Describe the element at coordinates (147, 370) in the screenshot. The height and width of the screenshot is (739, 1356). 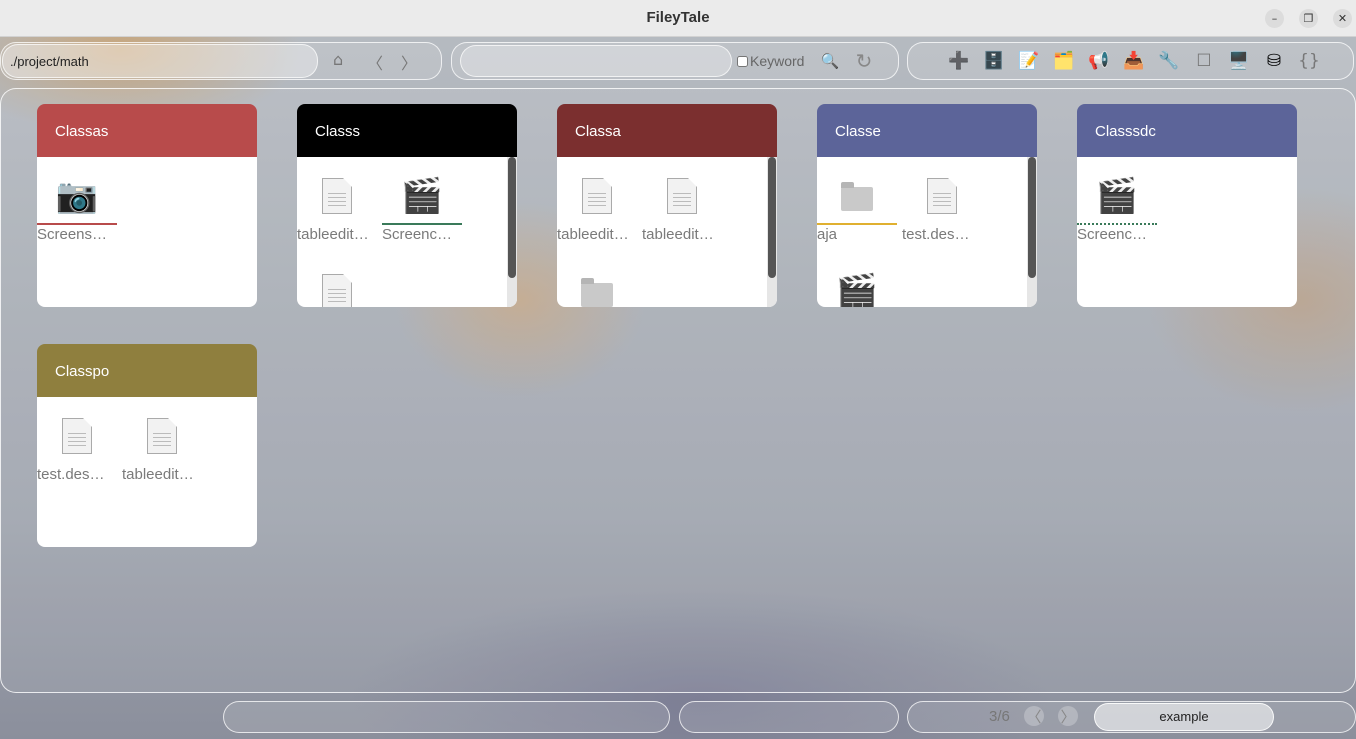
I see `card-title: Classpo` at that location.